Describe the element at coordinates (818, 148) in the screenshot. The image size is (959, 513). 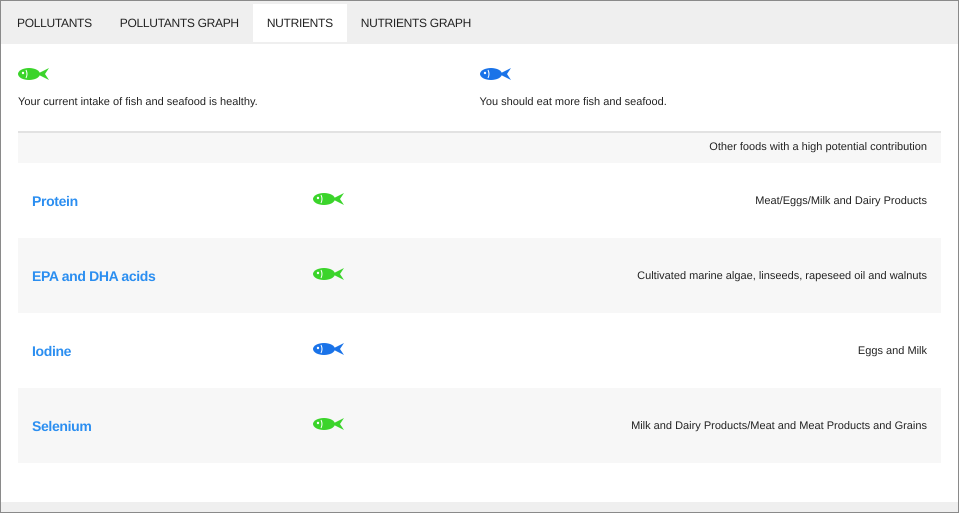
I see `column-header: Other foods with a high potential contribution` at that location.